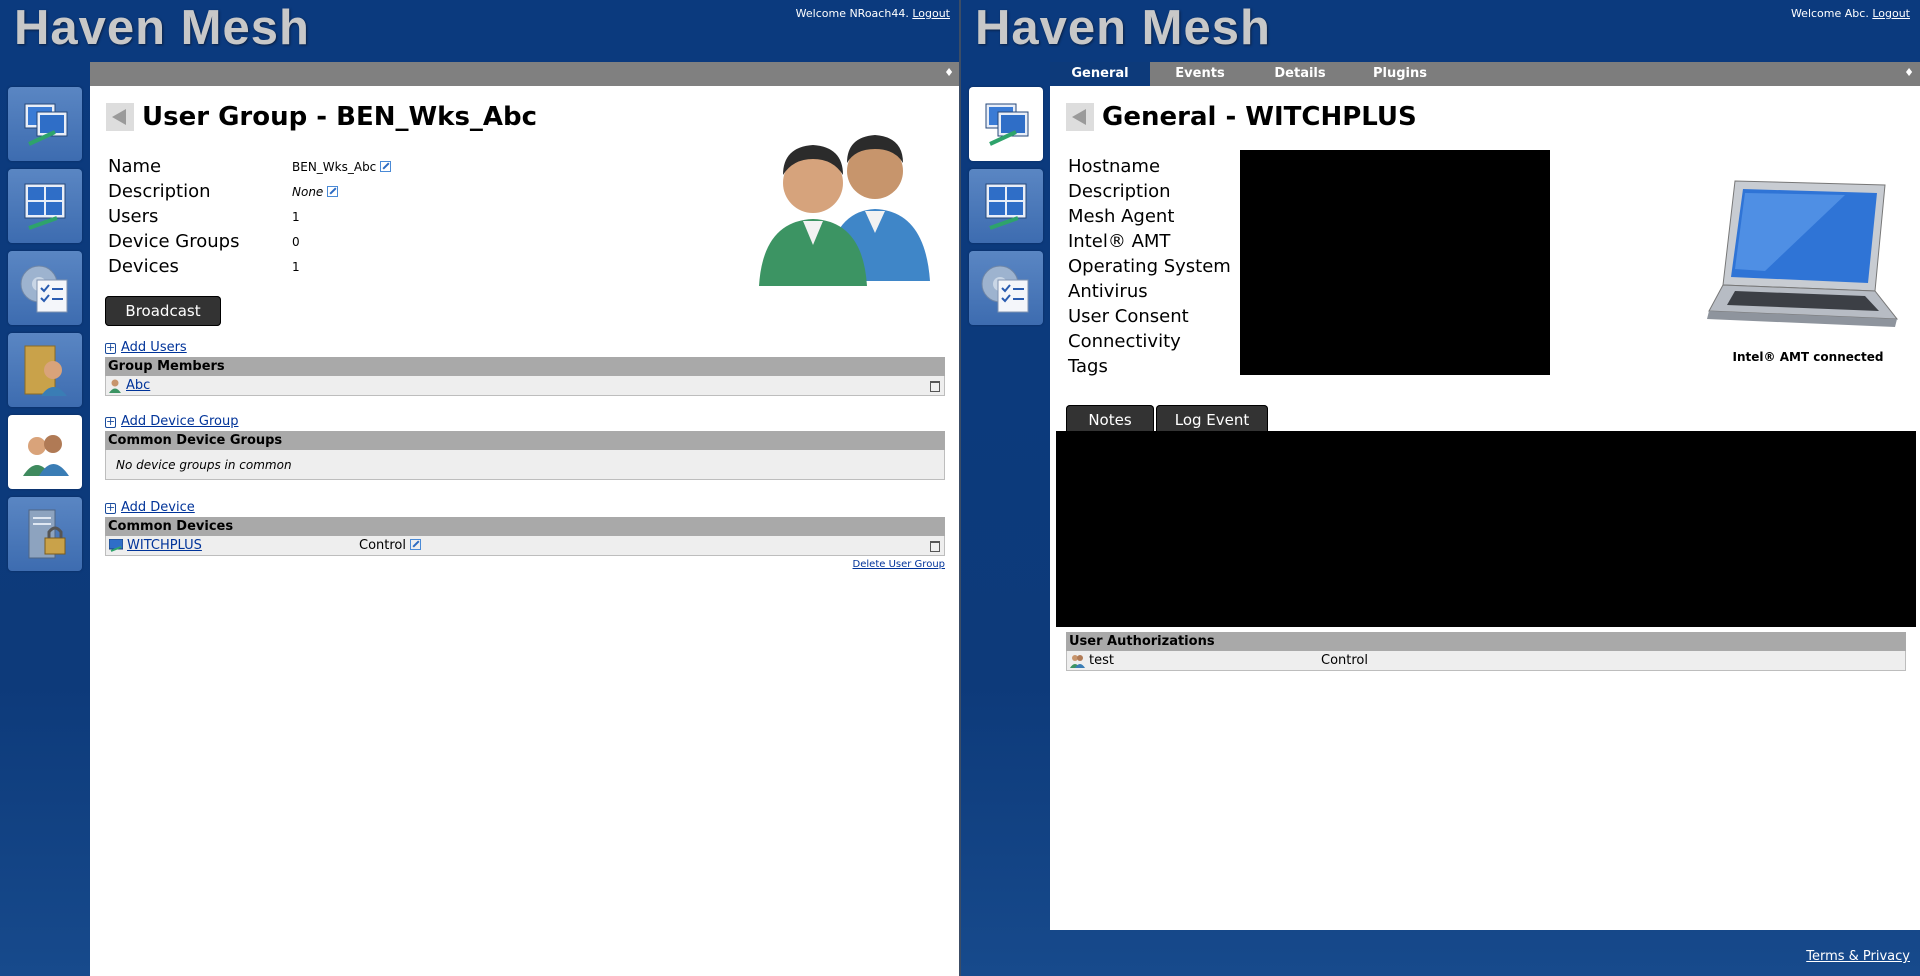 The width and height of the screenshot is (1920, 976). What do you see at coordinates (308, 192) in the screenshot?
I see `description-value: None` at bounding box center [308, 192].